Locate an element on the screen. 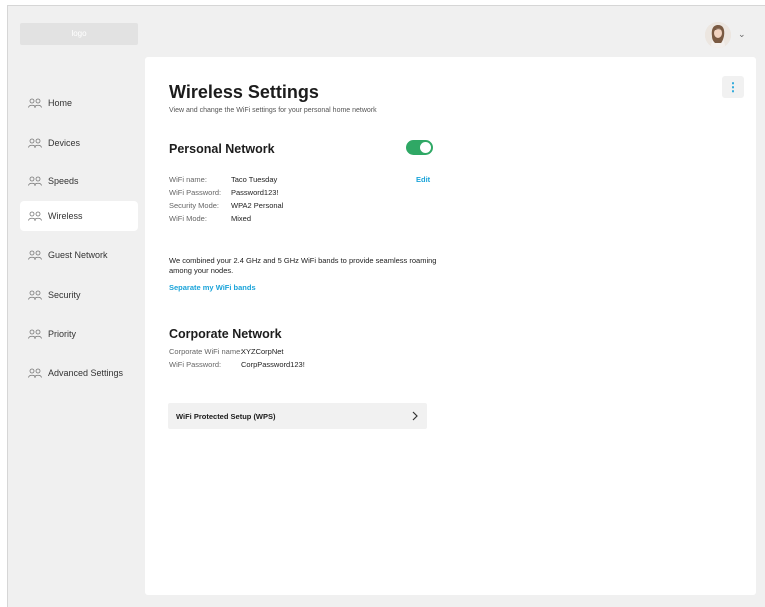 The height and width of the screenshot is (607, 765). sidebar-item-security: Security is located at coordinates (79, 295).